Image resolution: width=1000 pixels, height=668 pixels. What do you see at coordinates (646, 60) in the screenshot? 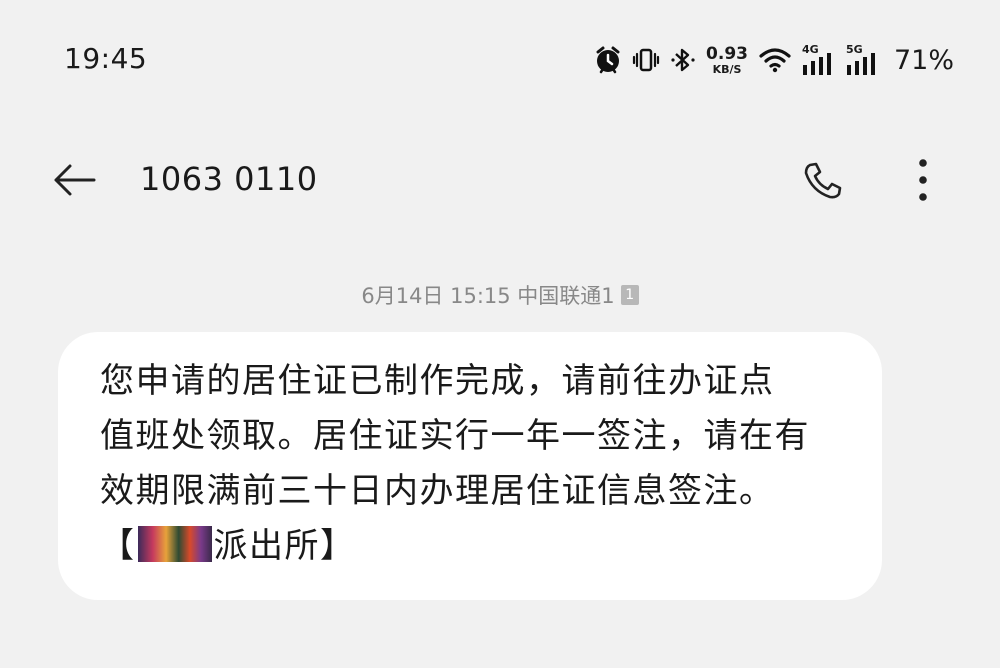
I see `vibrate-icon` at bounding box center [646, 60].